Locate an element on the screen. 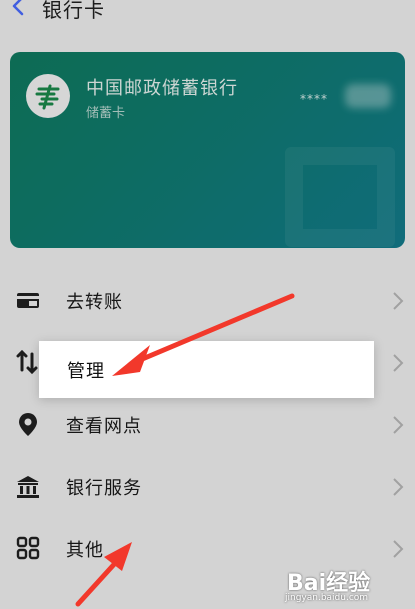  menu-item-branches: 查看网点 is located at coordinates (207, 425).